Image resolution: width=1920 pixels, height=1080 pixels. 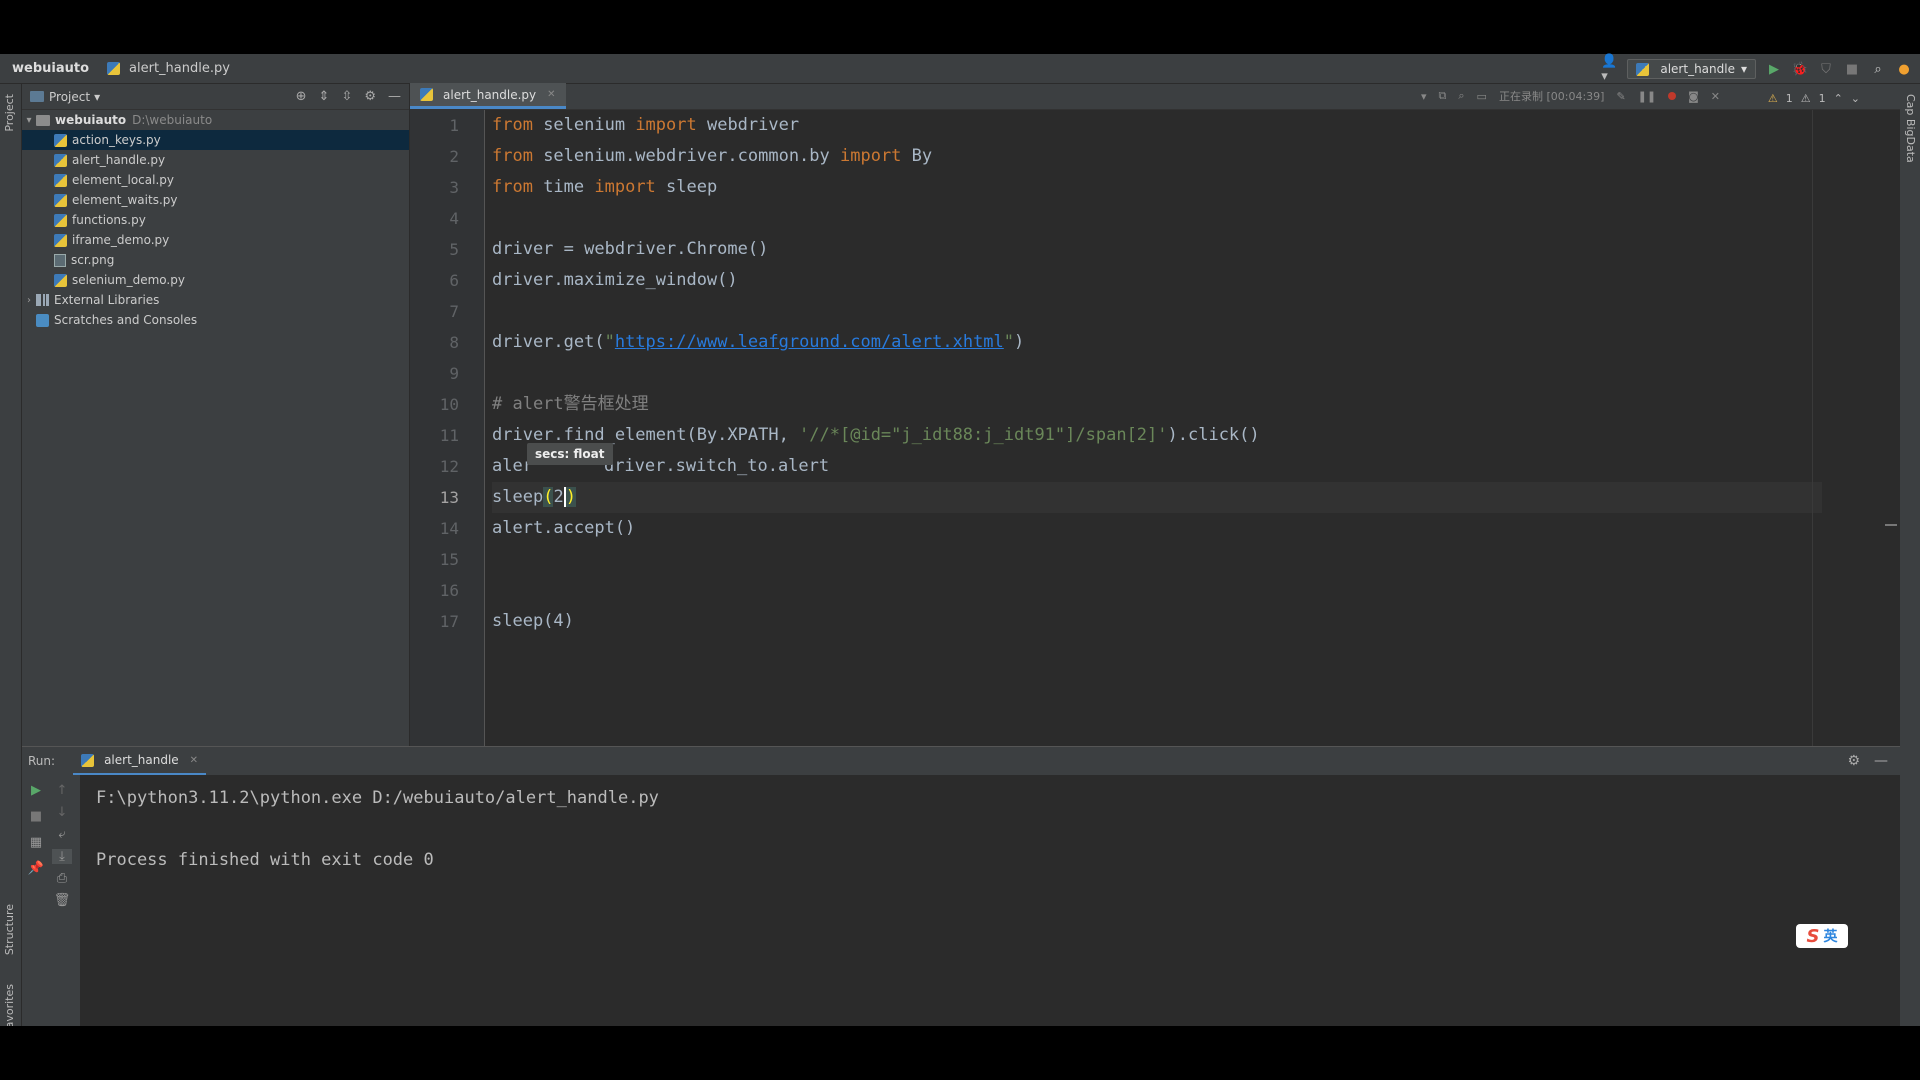 I want to click on tree-file: element_waits.py, so click(x=215, y=200).